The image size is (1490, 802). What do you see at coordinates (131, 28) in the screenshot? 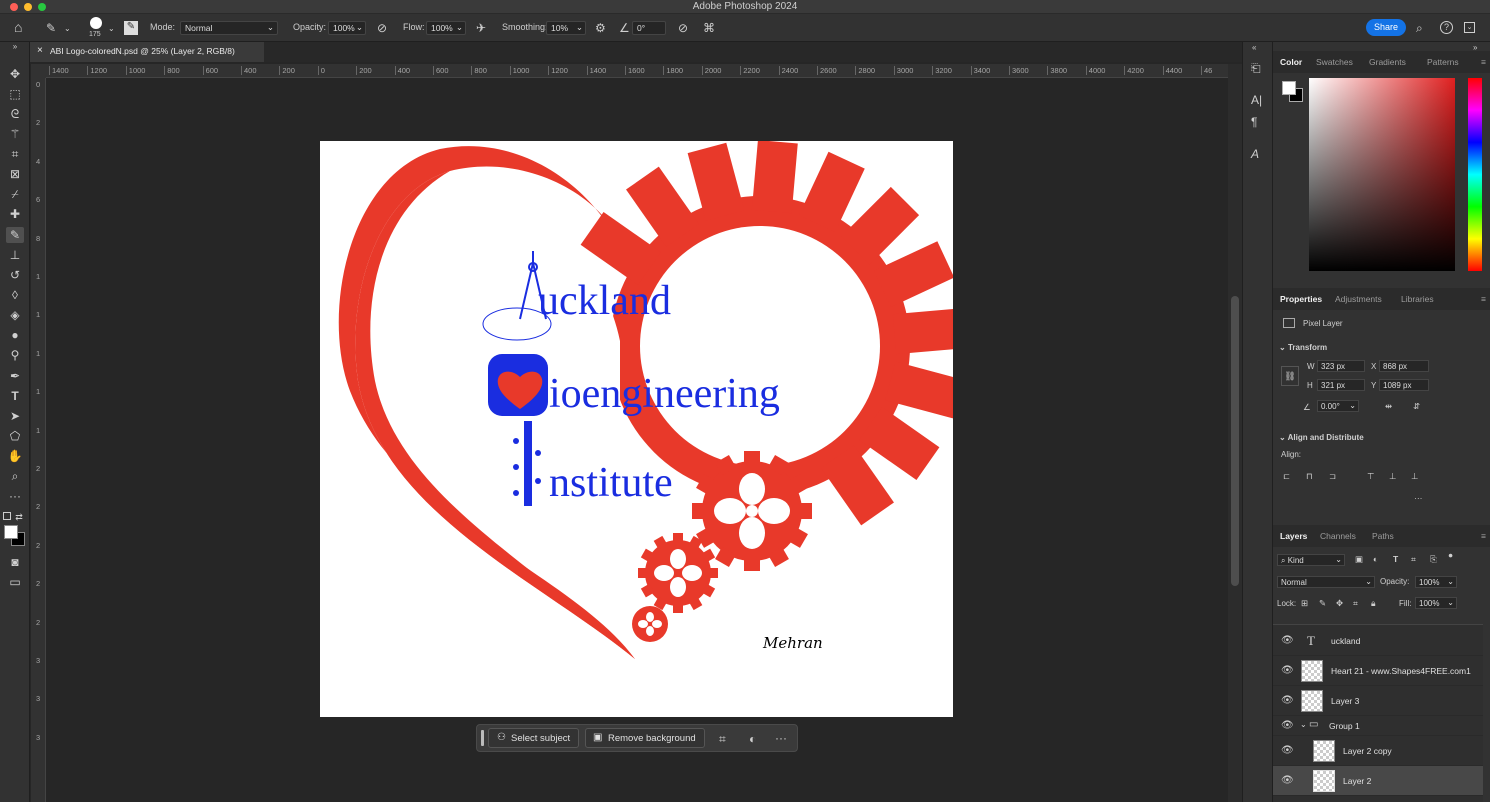
I see `brush-settings-icon: ✎` at bounding box center [131, 28].